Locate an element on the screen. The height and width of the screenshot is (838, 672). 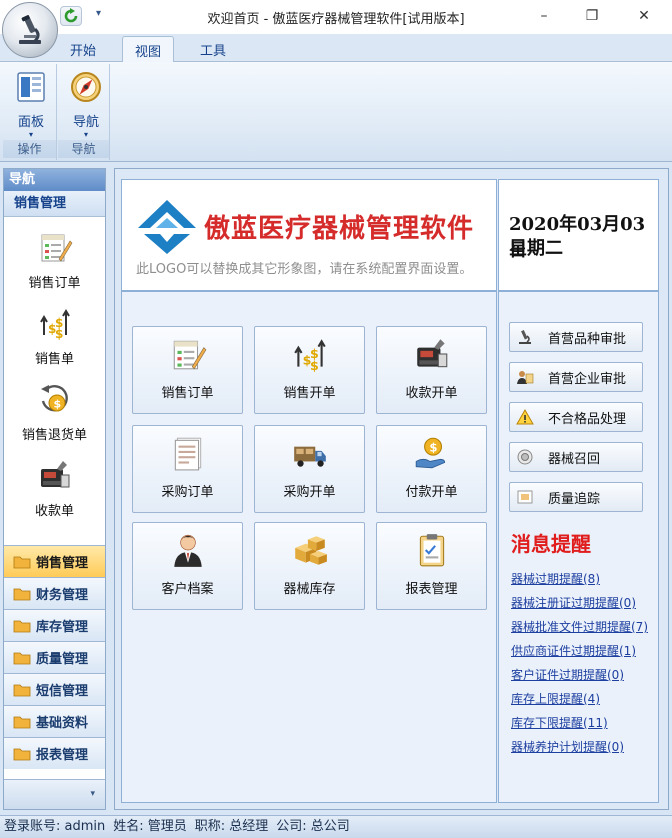
purchase-slip-button: 采购开单 is located at coordinates (309, 469).